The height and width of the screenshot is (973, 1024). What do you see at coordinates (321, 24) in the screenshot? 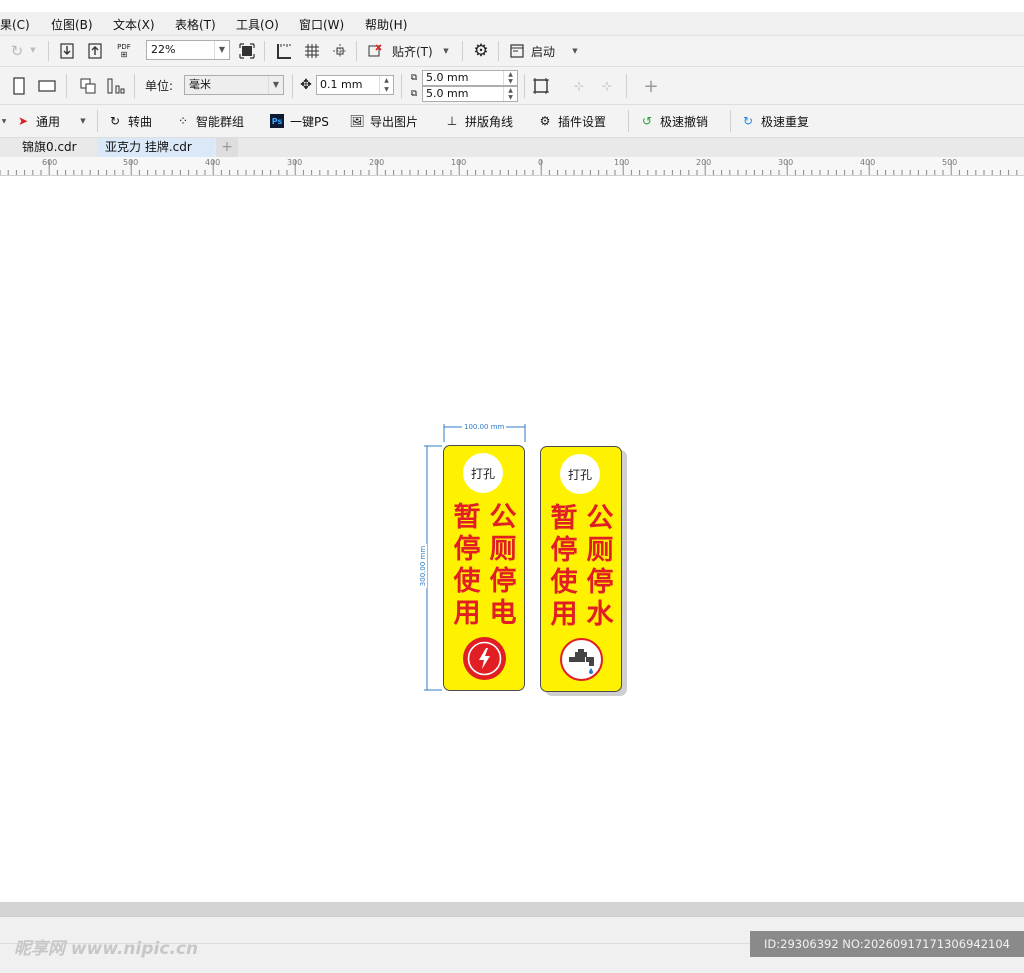
I see `menu-window: 窗口(W)` at bounding box center [321, 24].